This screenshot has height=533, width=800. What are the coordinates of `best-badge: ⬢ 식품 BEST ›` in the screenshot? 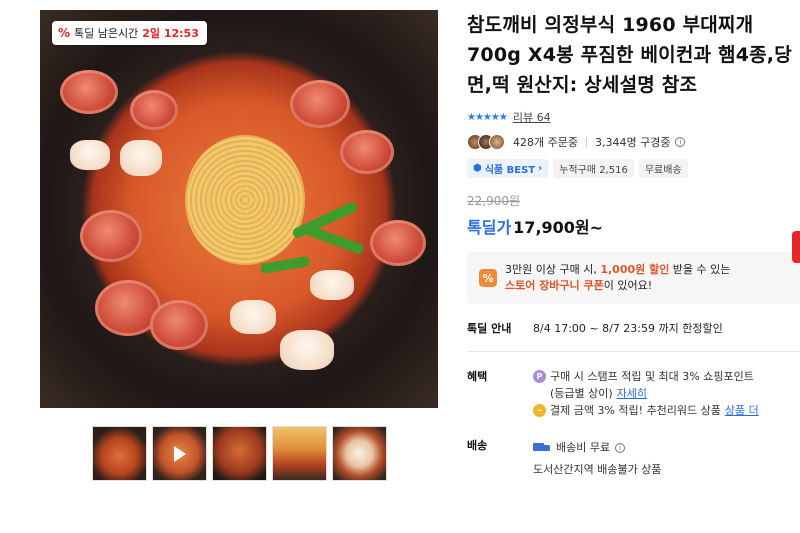 It's located at (508, 168).